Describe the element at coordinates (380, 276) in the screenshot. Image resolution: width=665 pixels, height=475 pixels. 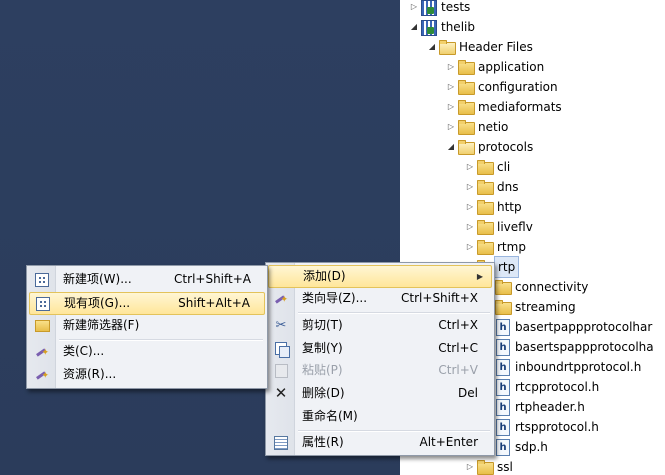
I see `menu-item-add: 添加(D) ▶` at that location.